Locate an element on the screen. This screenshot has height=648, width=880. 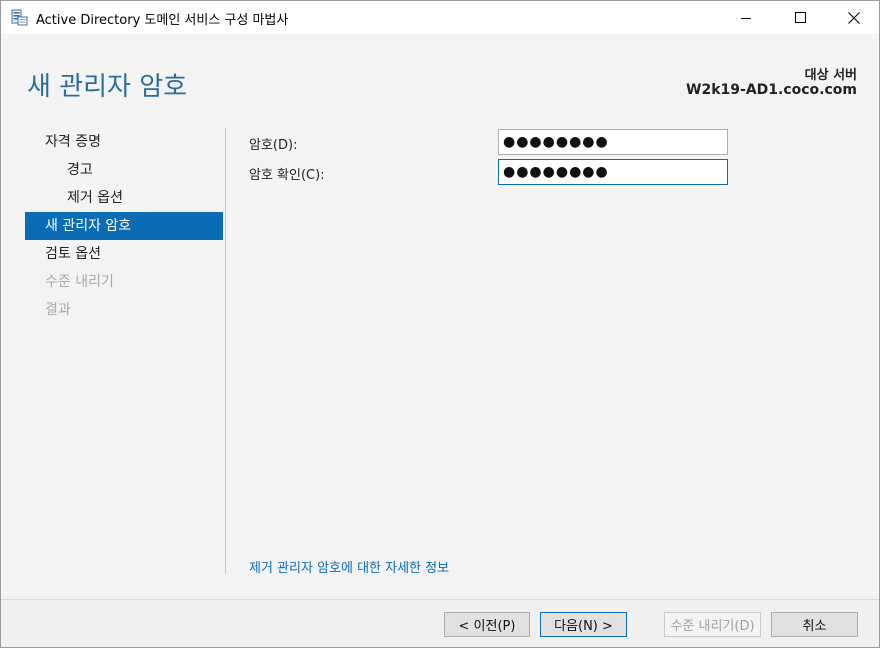
nav-item-removal-options: 제거 옵션 is located at coordinates (124, 198).